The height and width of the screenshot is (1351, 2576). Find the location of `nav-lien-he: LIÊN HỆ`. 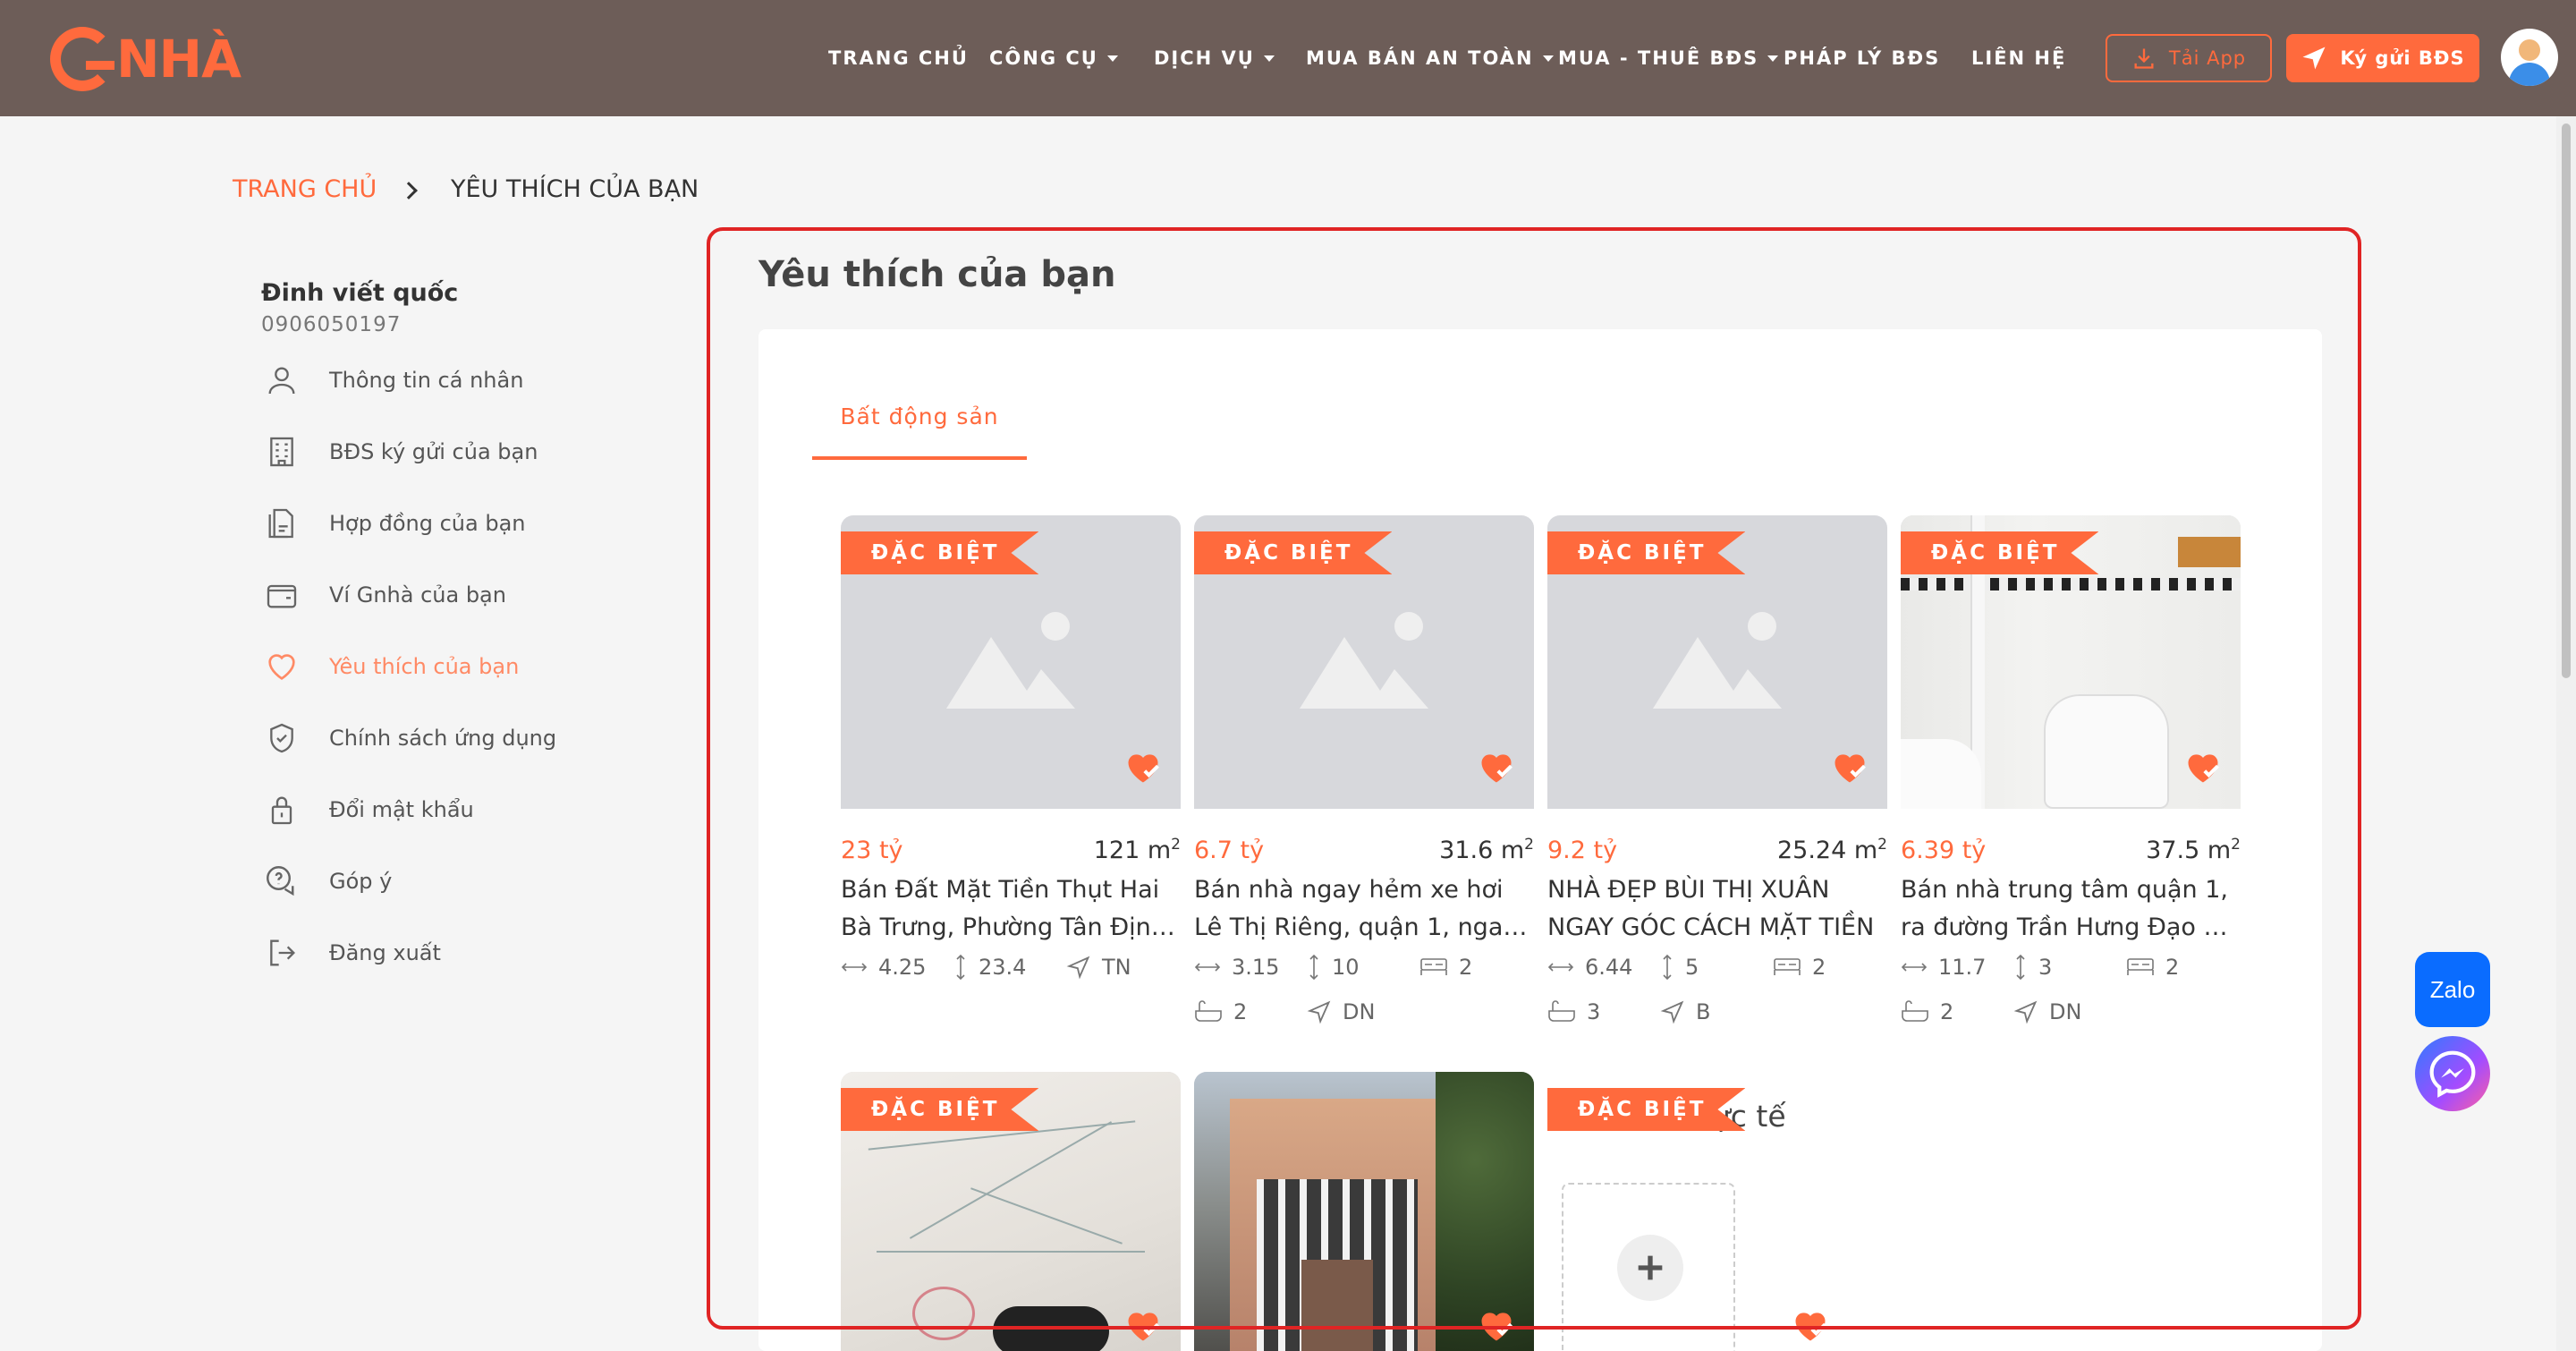

nav-lien-he: LIÊN HỆ is located at coordinates (2018, 58).